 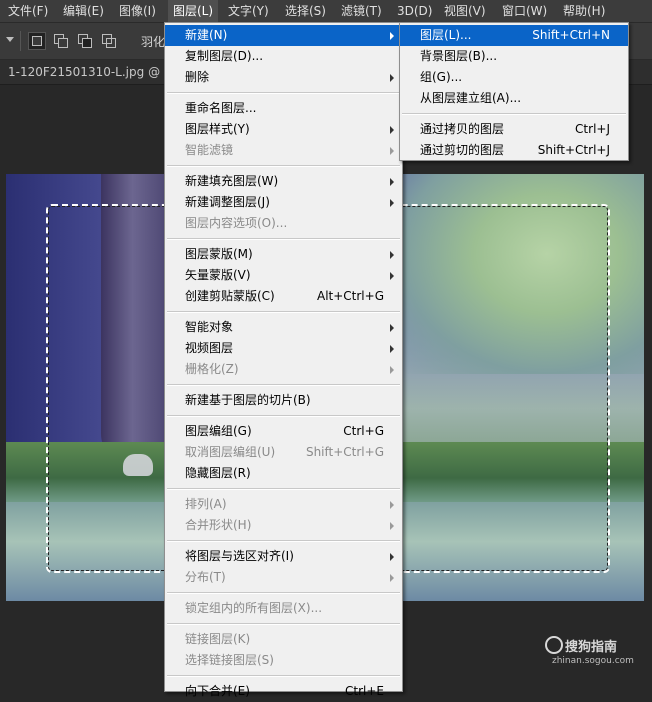 What do you see at coordinates (83, 11) in the screenshot?
I see `menubar-item-1: 编辑(E)` at bounding box center [83, 11].